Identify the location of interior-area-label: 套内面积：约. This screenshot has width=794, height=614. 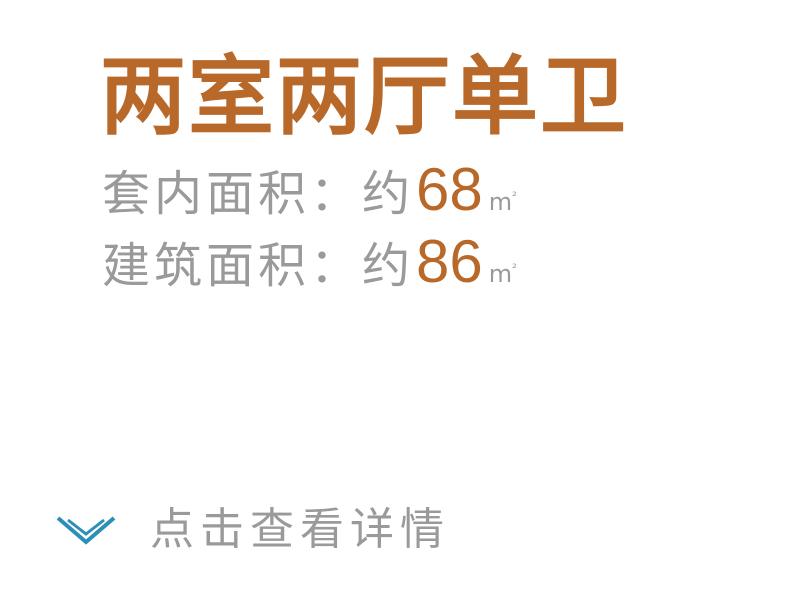
(258, 194).